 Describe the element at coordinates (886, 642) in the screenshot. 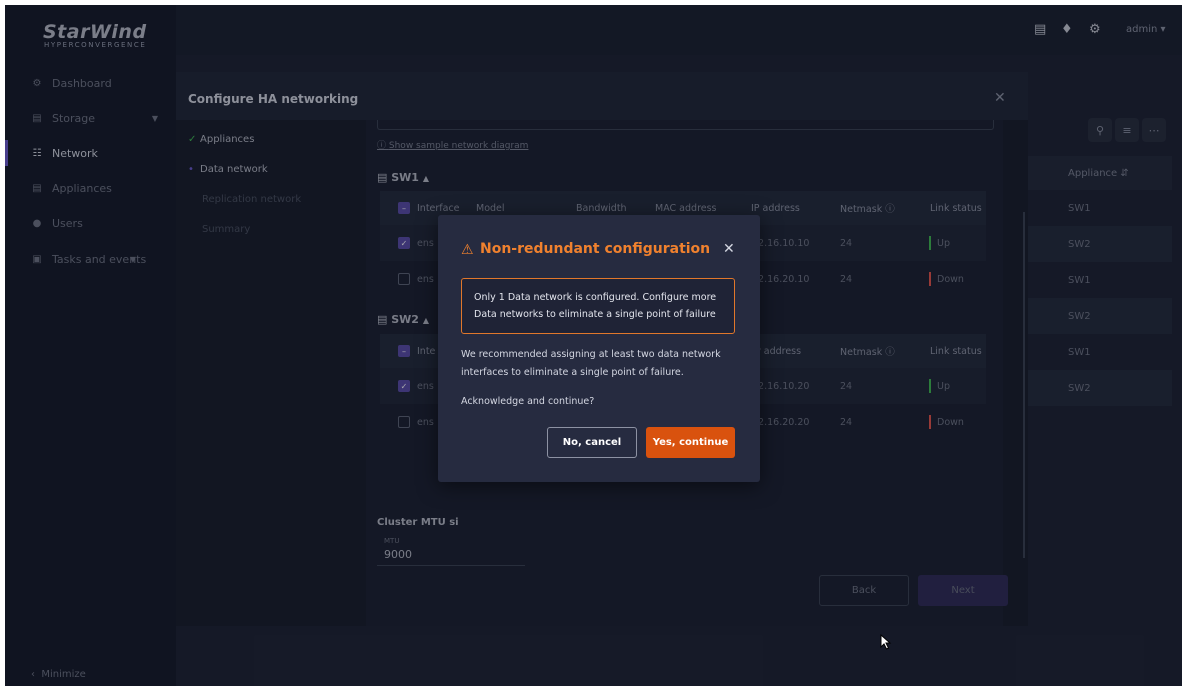

I see `mouse-cursor-icon` at that location.